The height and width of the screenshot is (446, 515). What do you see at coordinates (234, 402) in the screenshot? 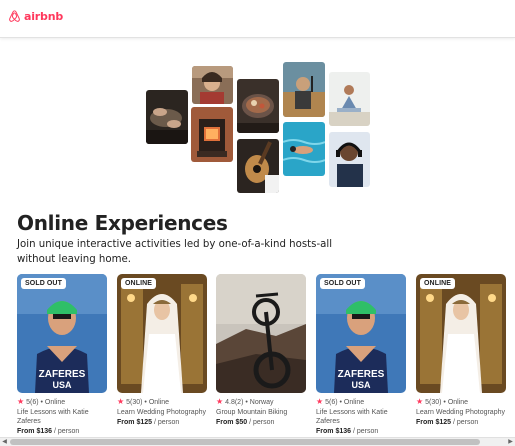
I see `card-rating: 4.8(2)` at bounding box center [234, 402].